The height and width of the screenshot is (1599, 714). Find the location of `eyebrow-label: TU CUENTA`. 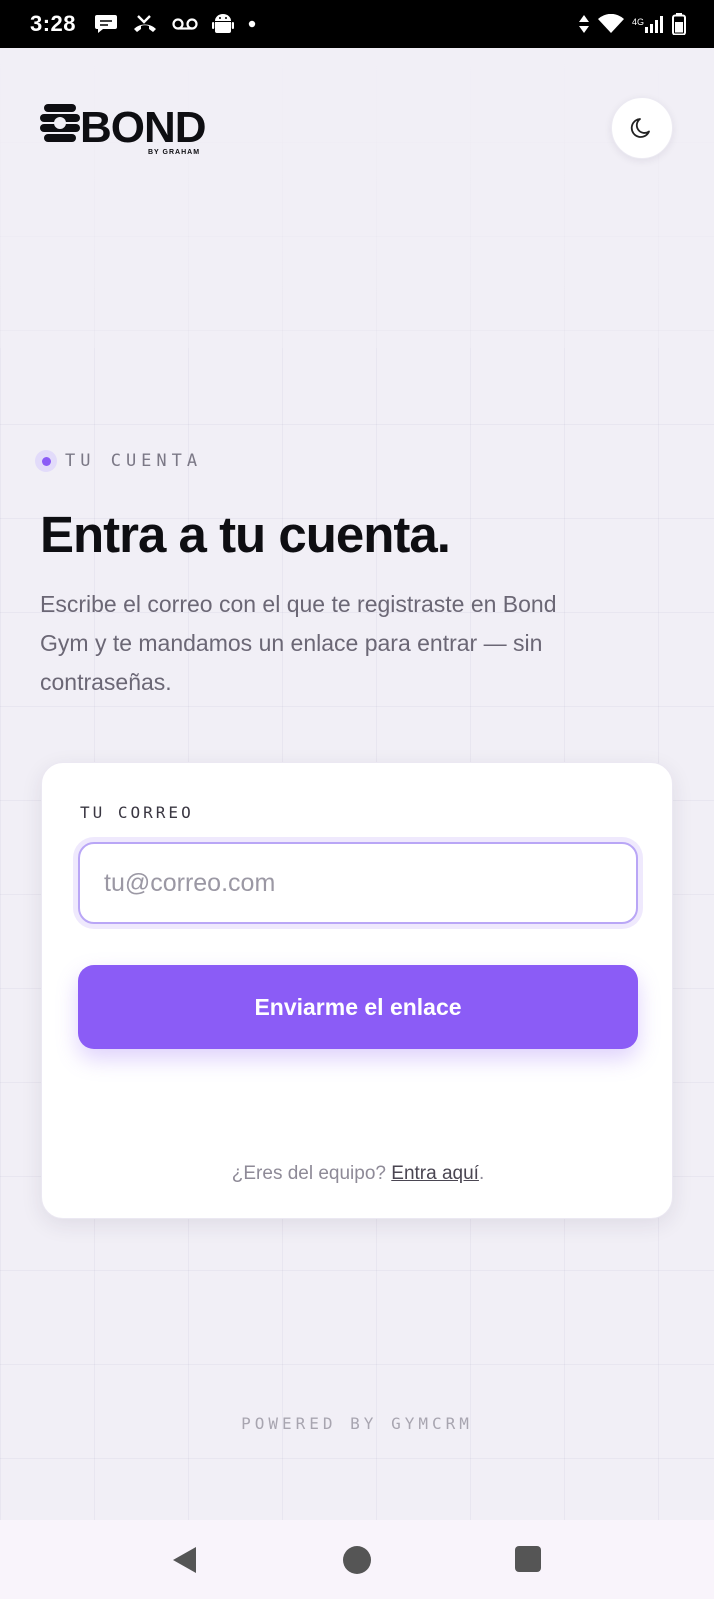

eyebrow-label: TU CUENTA is located at coordinates (134, 461).